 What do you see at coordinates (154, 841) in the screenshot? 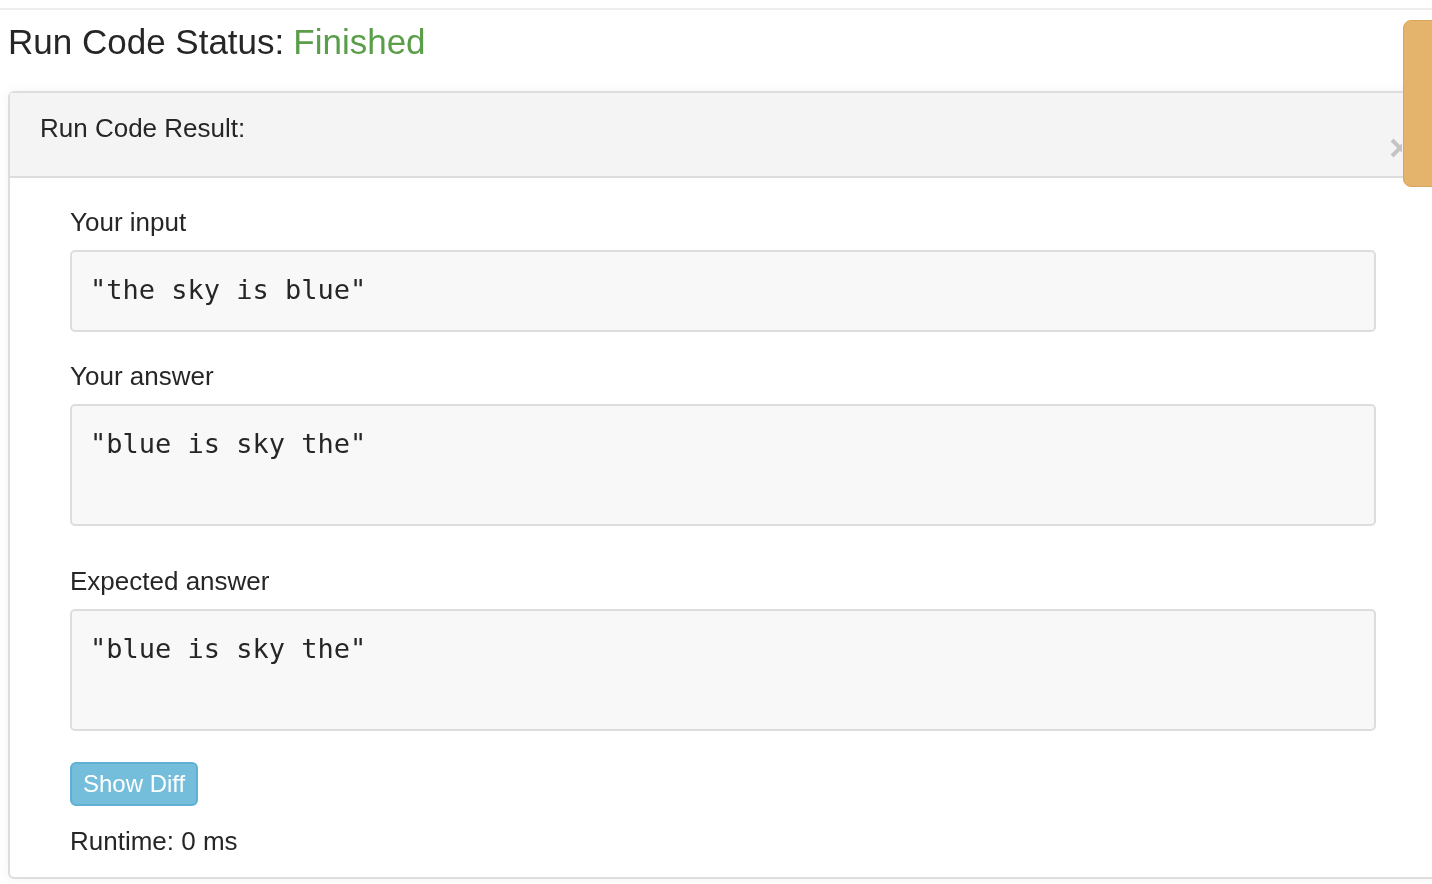
I see `runtime-text: Runtime: 0 ms` at bounding box center [154, 841].